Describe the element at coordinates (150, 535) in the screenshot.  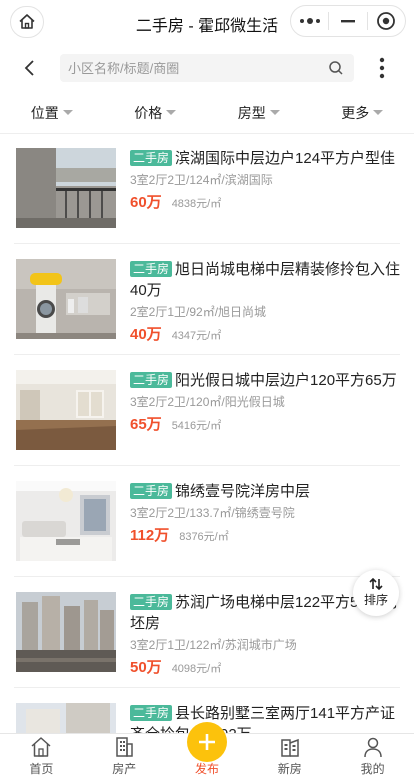
I see `listing-price: 112万` at that location.